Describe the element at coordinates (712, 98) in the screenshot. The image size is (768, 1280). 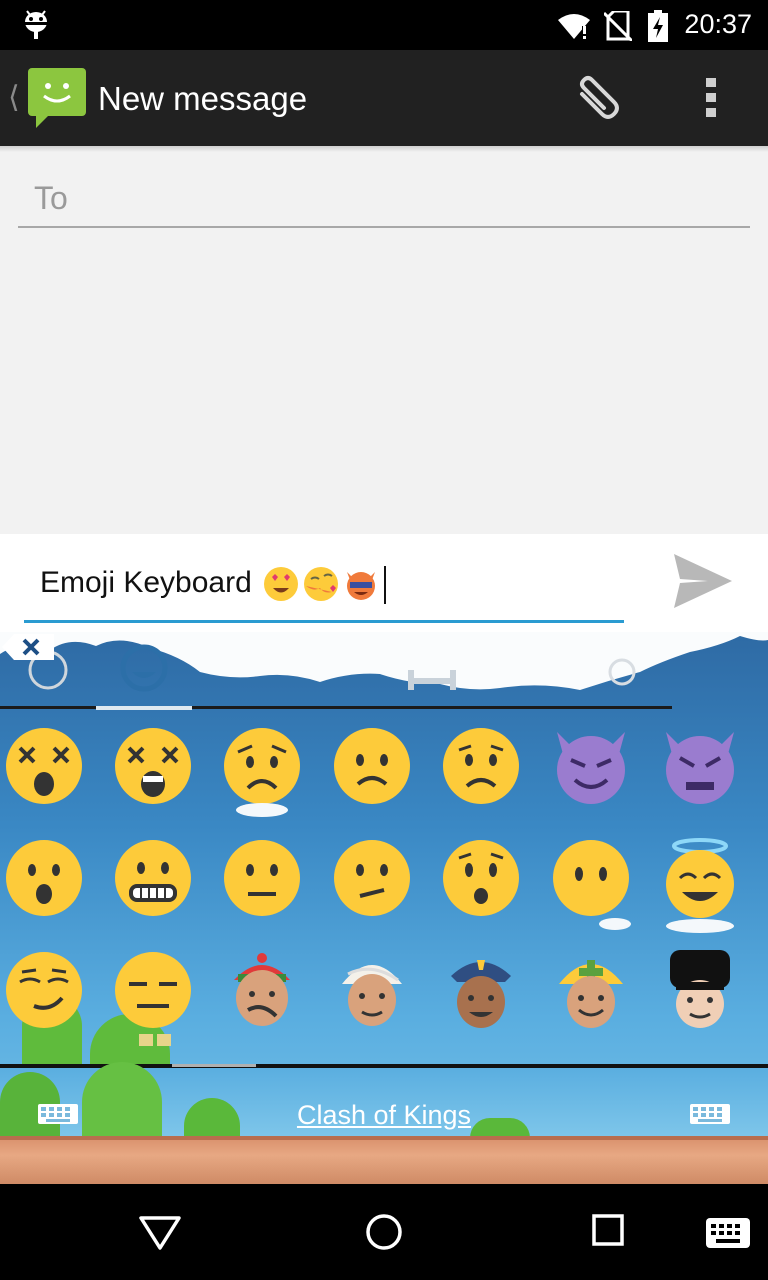
I see `overflow-menu-icon` at that location.